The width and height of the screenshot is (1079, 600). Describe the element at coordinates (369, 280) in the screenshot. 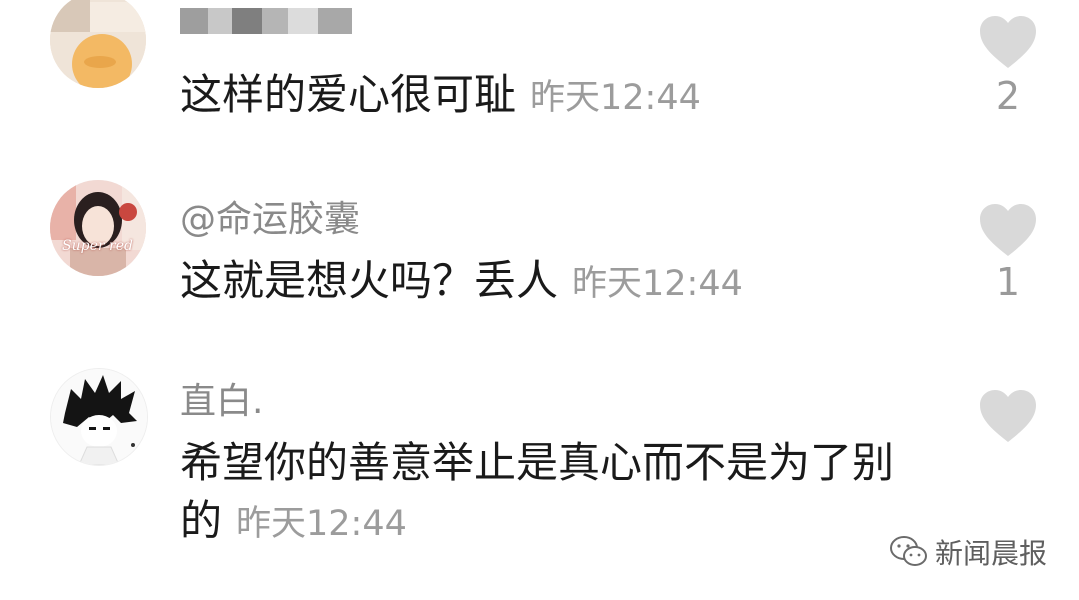

I see `comment-content: 这就是想火吗？丢人` at that location.